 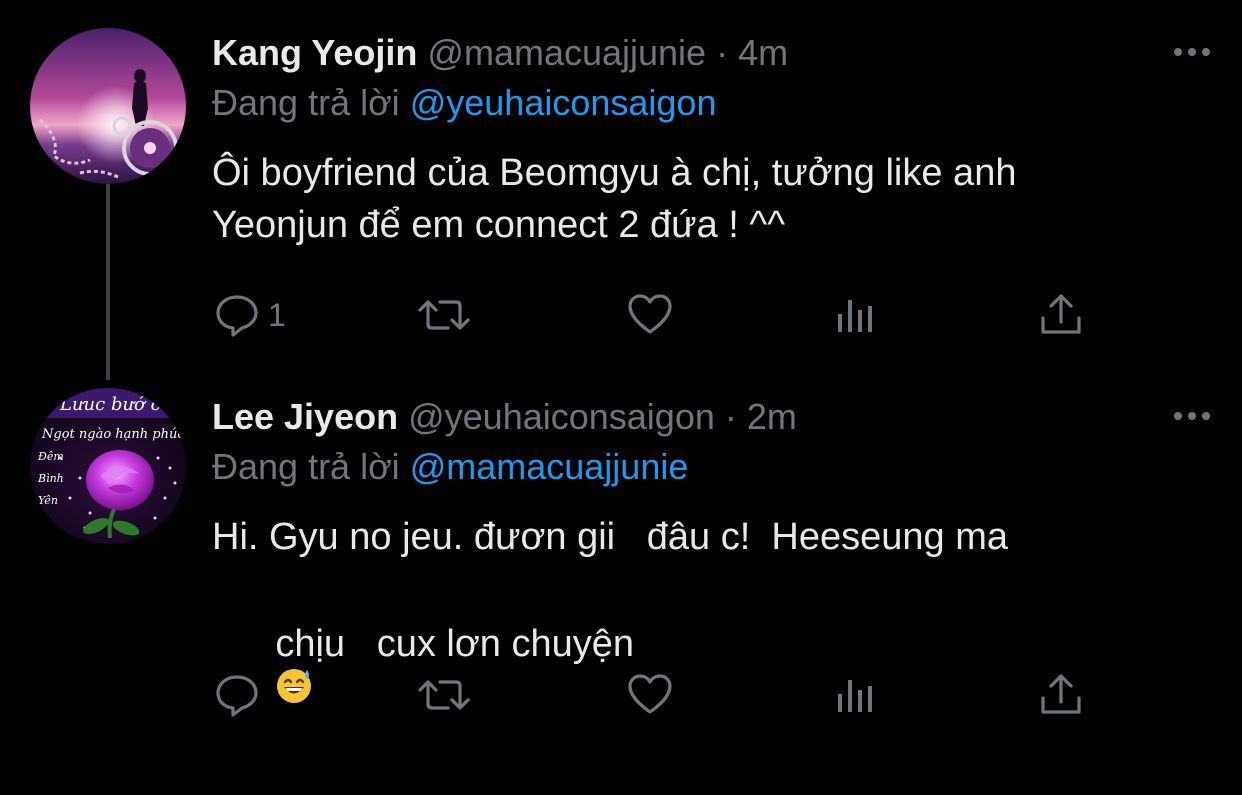 I want to click on tweet-header: Lee Jiyeon @yeuhaiconsaigon · 2m, so click(x=504, y=417).